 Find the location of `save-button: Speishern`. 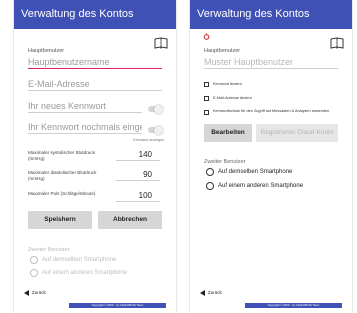

save-button: Speishern is located at coordinates (60, 220).